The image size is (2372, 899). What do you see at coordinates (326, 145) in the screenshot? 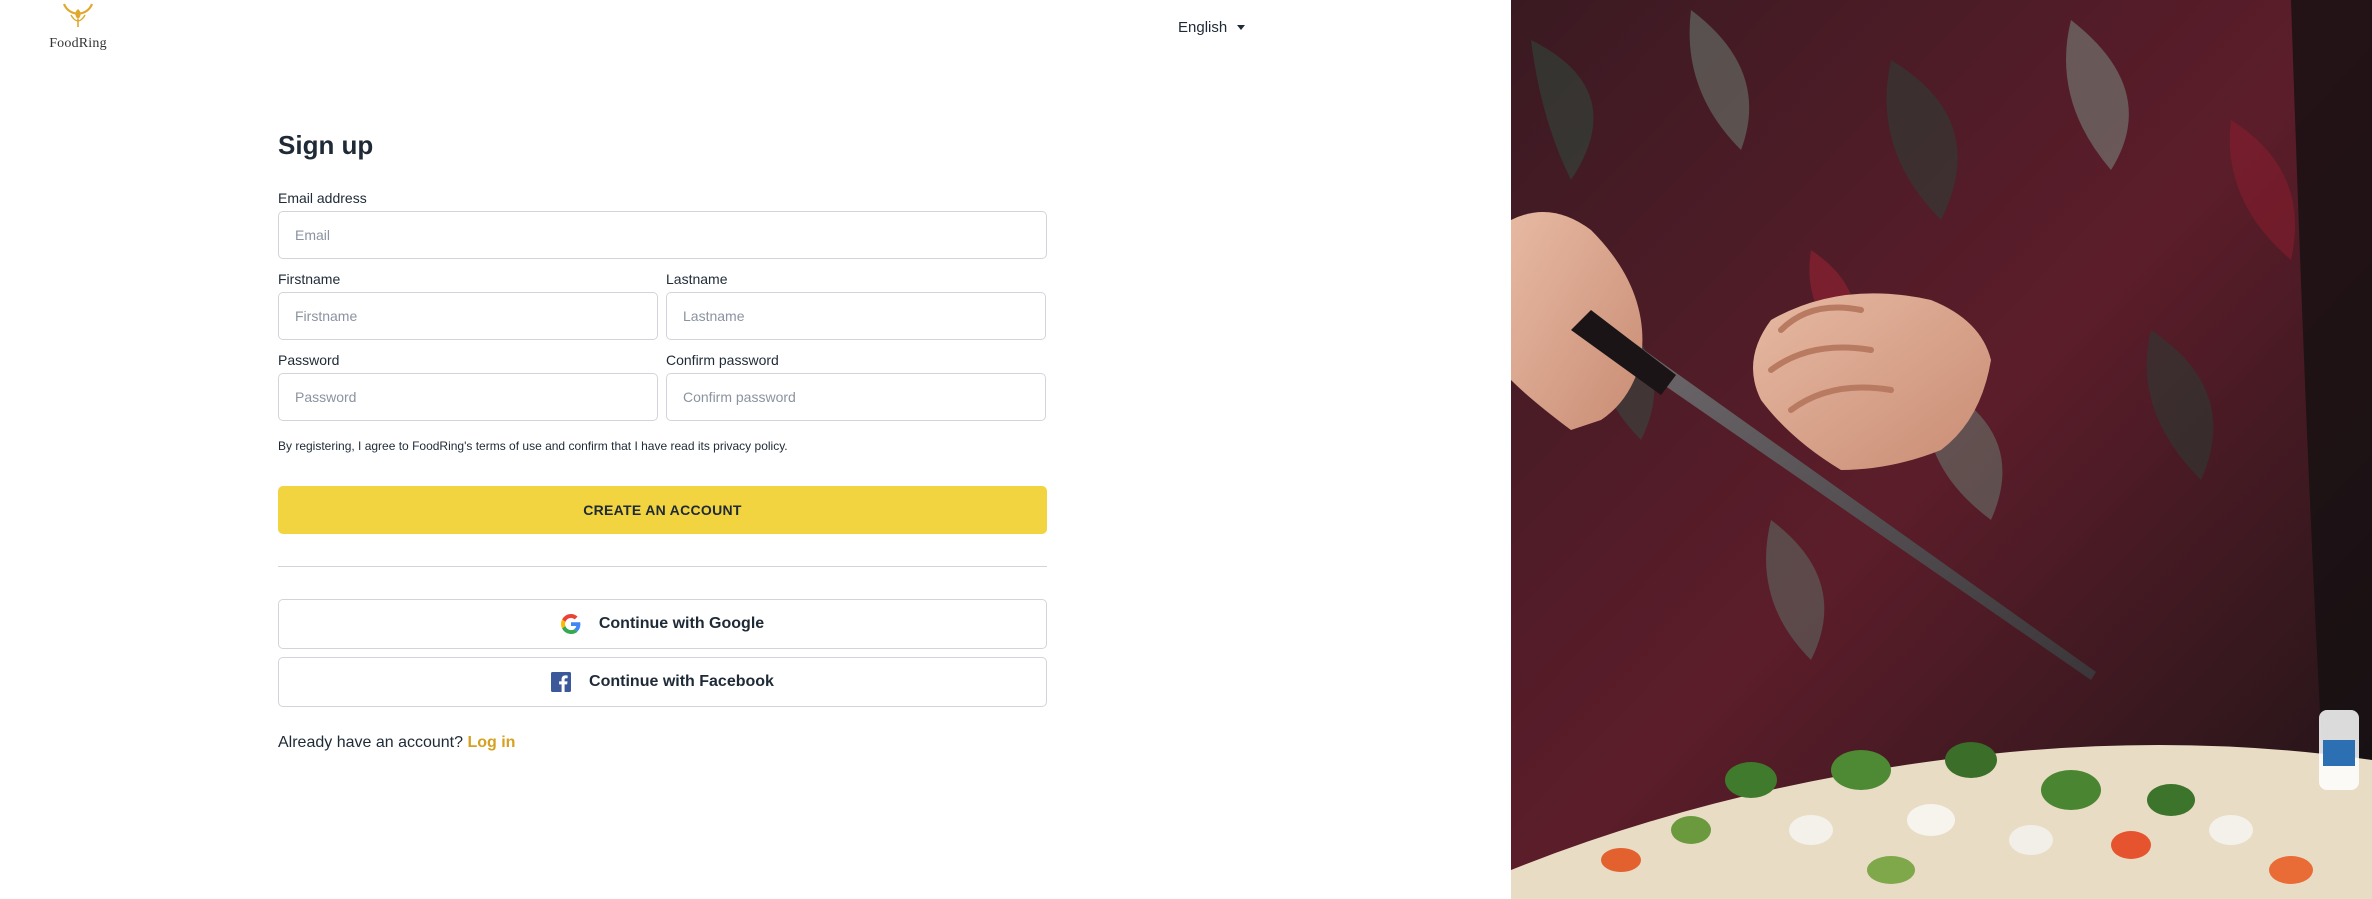
I see `page-title: Sign up` at bounding box center [326, 145].